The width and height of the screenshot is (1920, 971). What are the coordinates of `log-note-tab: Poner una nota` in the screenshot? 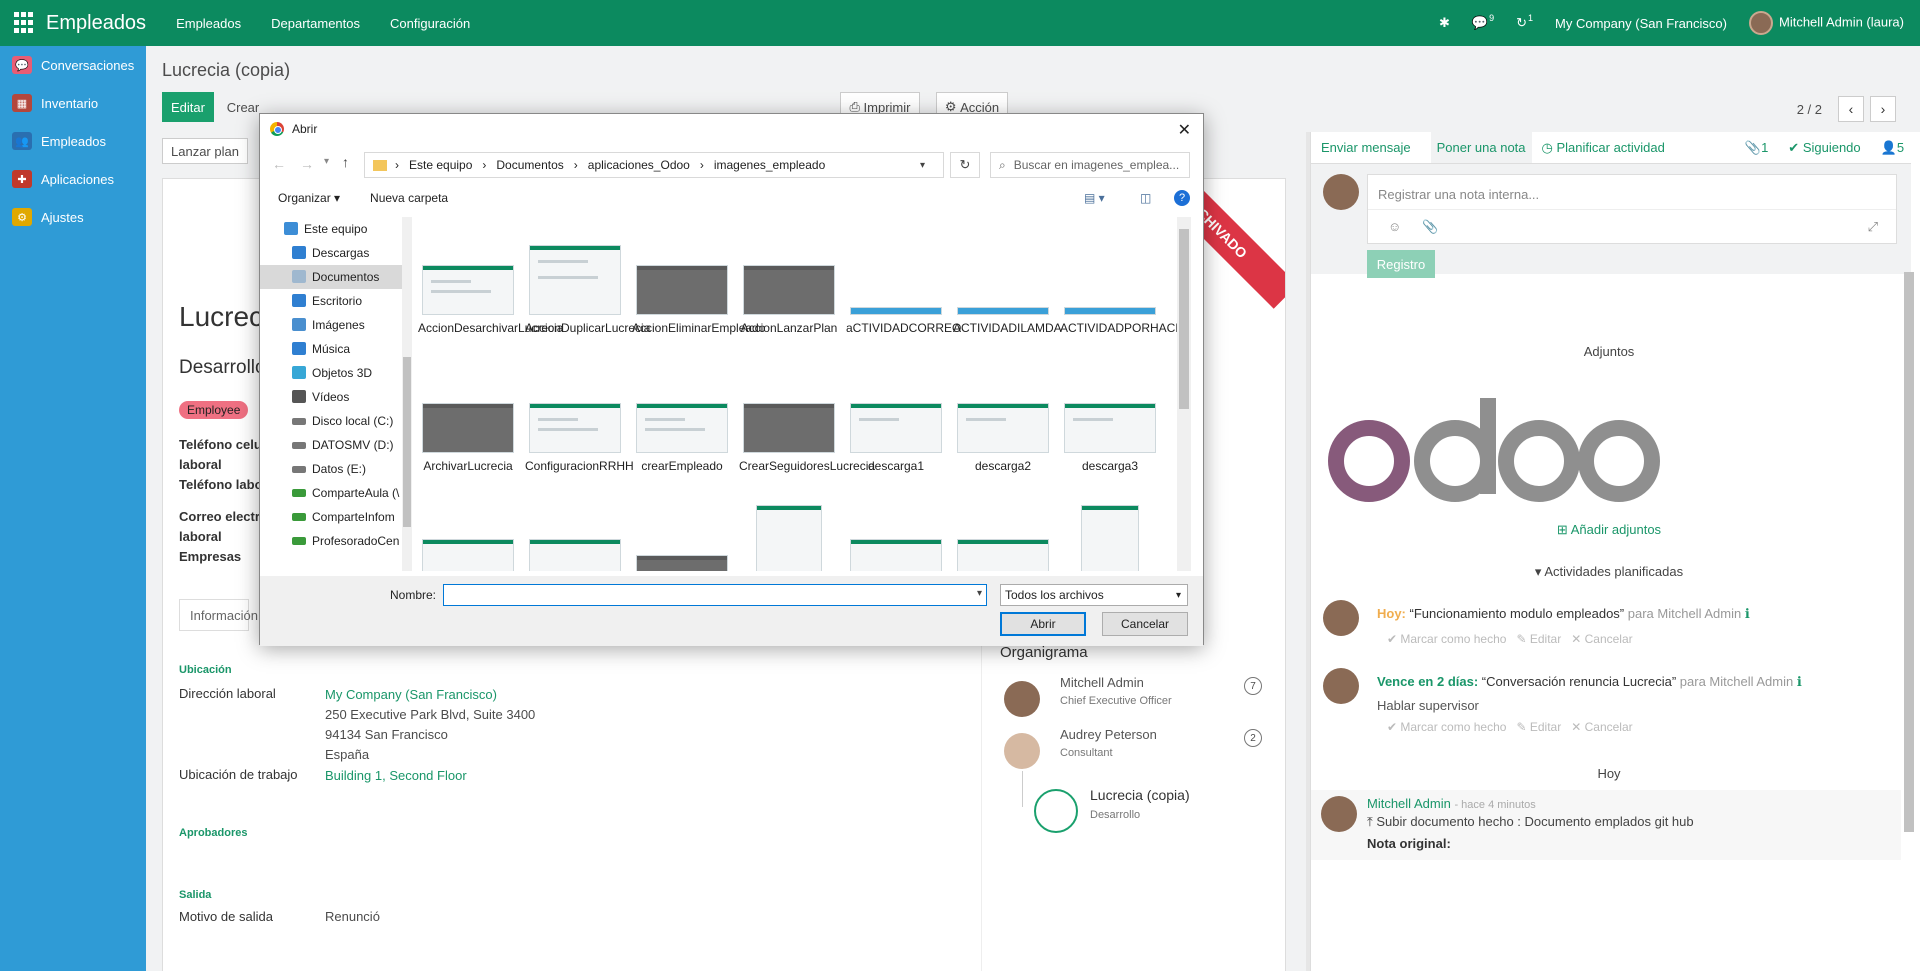 It's located at (1481, 147).